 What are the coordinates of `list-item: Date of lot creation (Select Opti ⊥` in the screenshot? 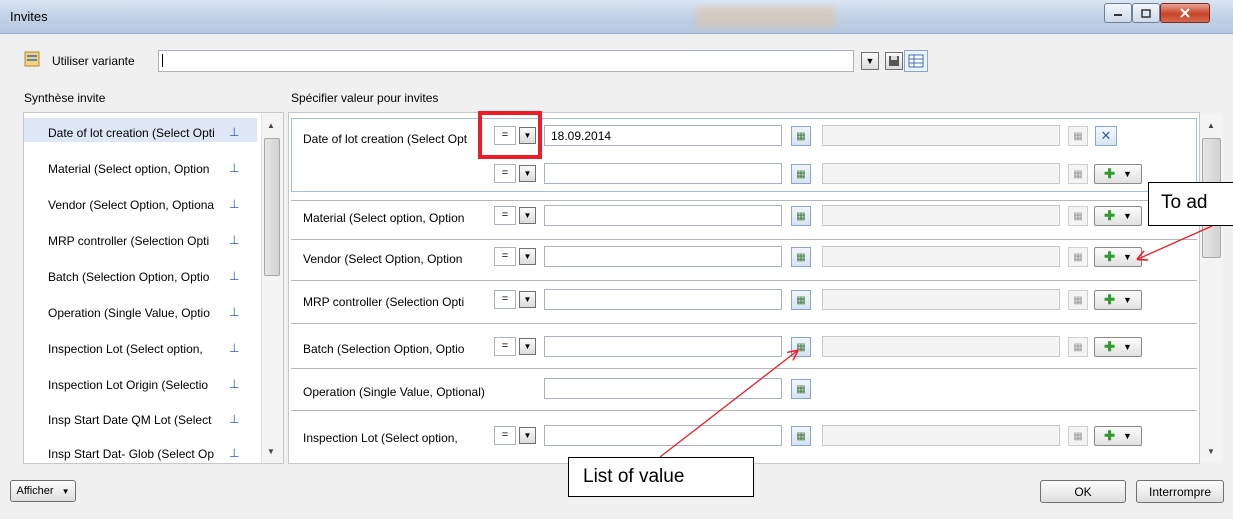 It's located at (134, 133).